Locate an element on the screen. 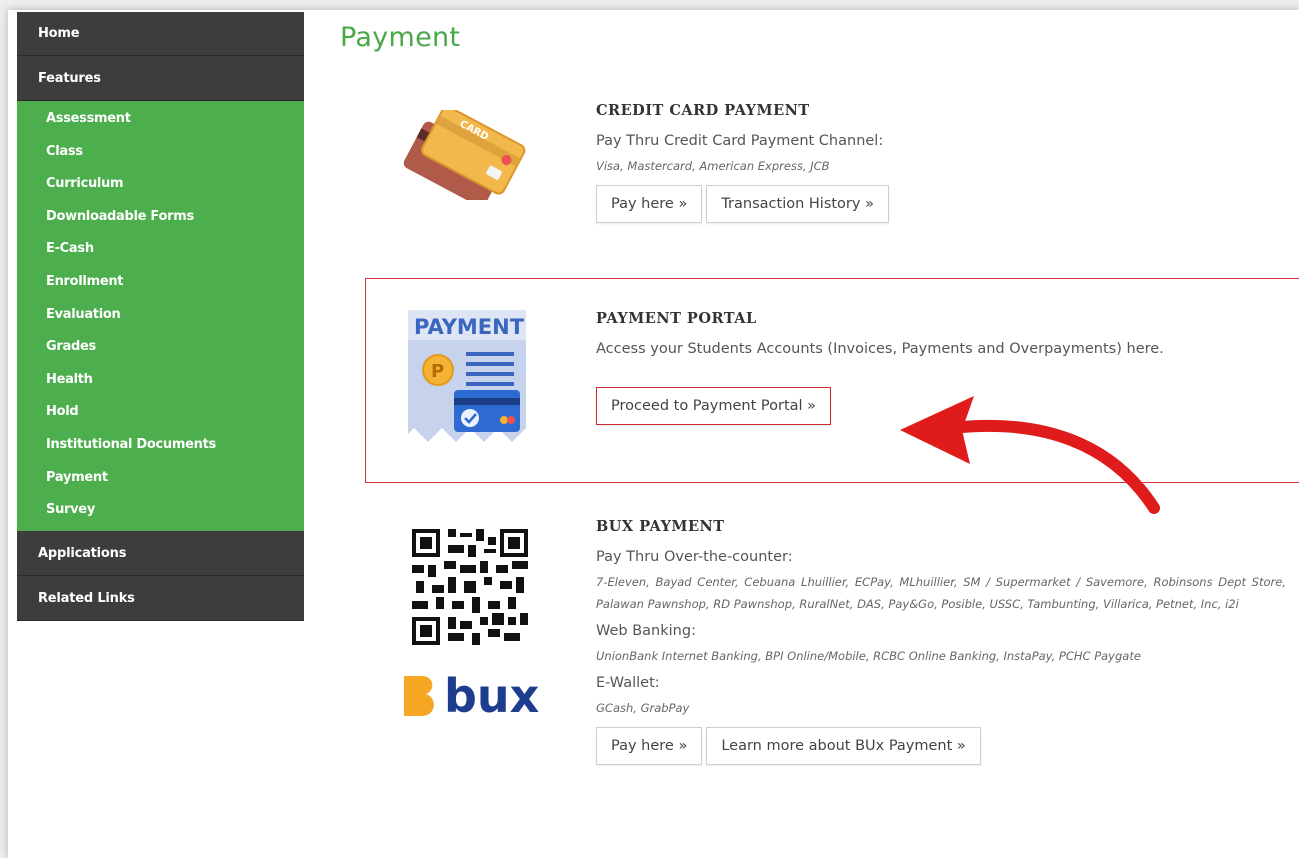 This screenshot has width=1299, height=858. sidebar-item-home: Home is located at coordinates (160, 34).